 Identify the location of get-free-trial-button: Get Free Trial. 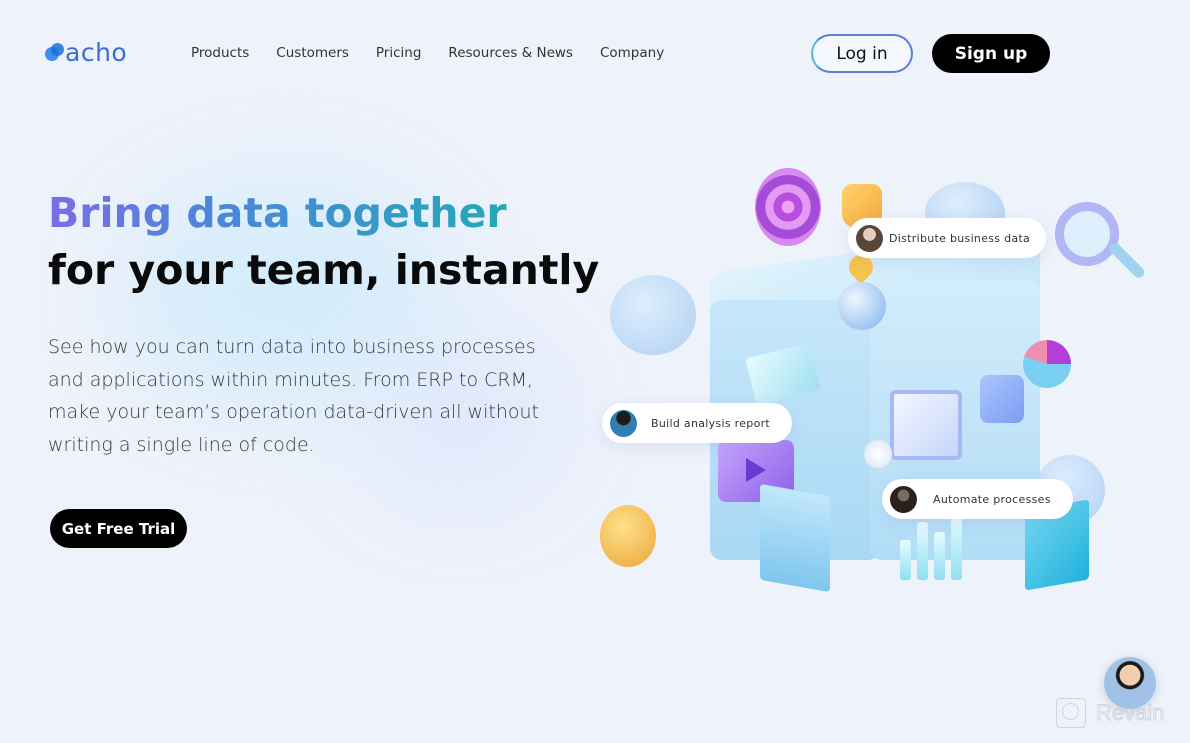
(118, 528).